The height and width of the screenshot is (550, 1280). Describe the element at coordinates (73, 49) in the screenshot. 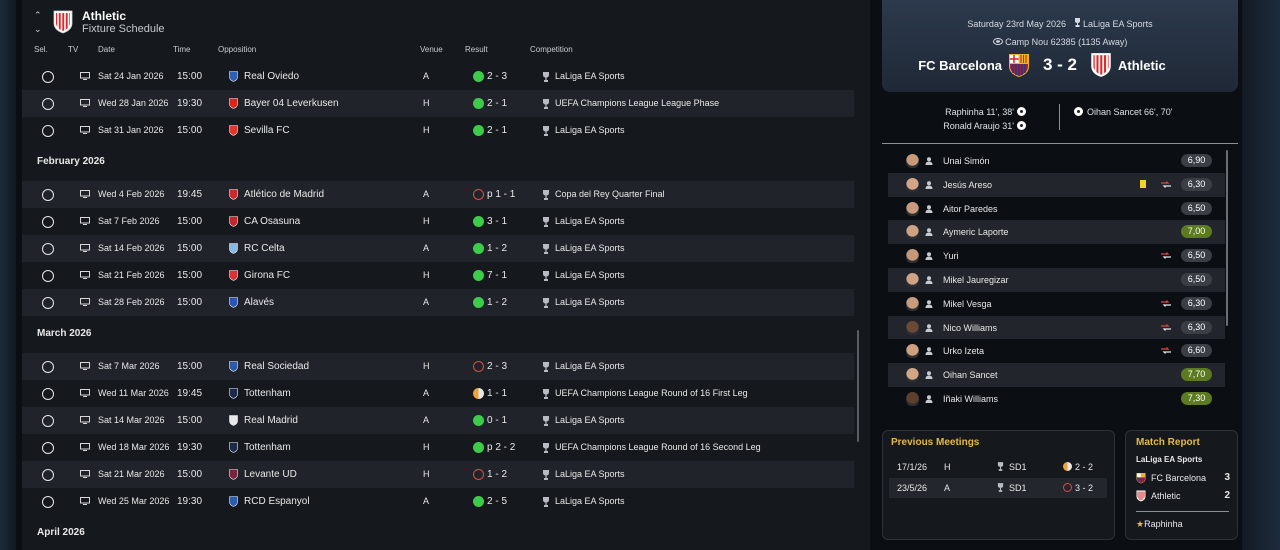

I see `col-tv: TV` at that location.